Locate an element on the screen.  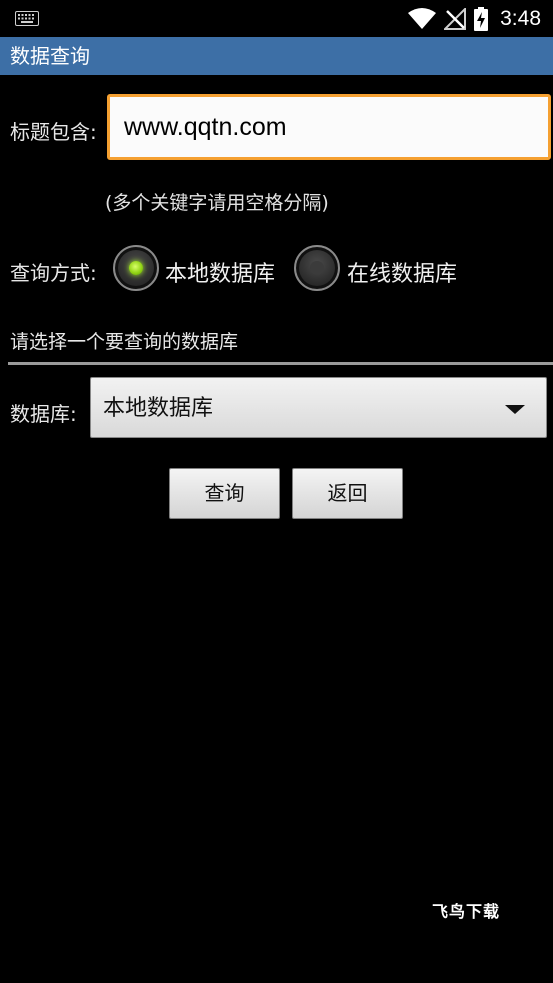
section-divider is located at coordinates (280, 363).